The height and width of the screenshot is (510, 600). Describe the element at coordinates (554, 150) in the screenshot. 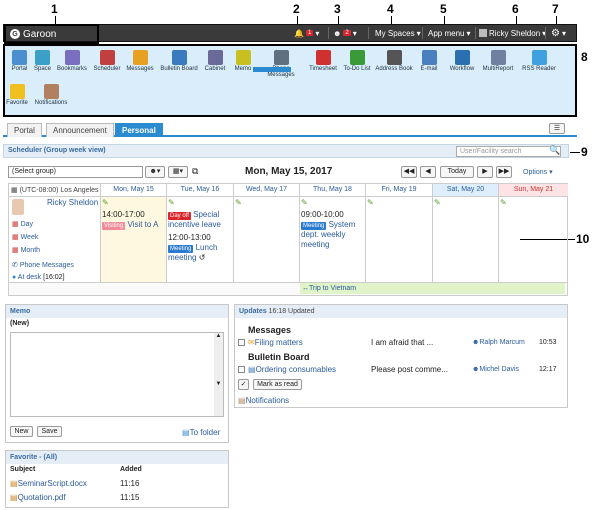

I see `search-icon: 🔍` at that location.